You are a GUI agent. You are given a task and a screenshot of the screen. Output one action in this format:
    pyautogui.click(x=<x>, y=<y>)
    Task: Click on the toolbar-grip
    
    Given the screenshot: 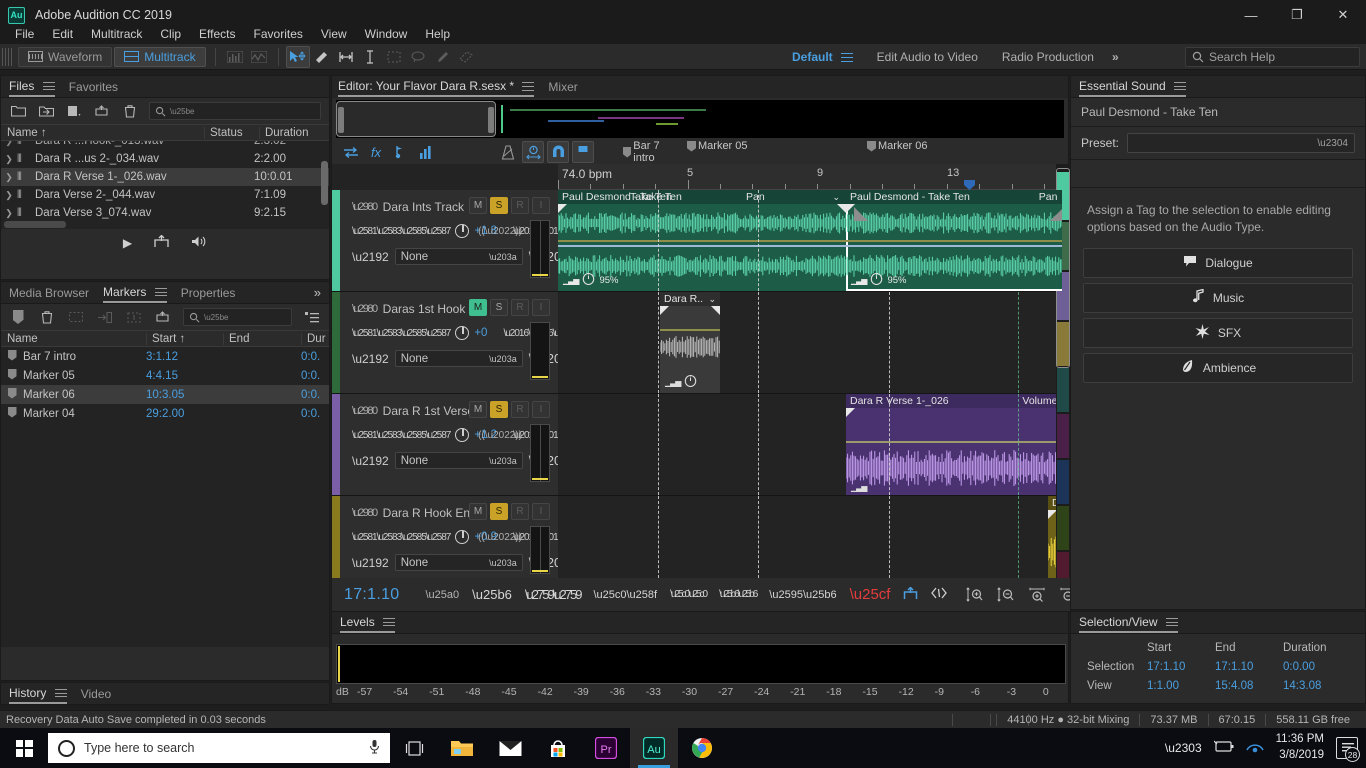 What is the action you would take?
    pyautogui.click(x=7, y=56)
    